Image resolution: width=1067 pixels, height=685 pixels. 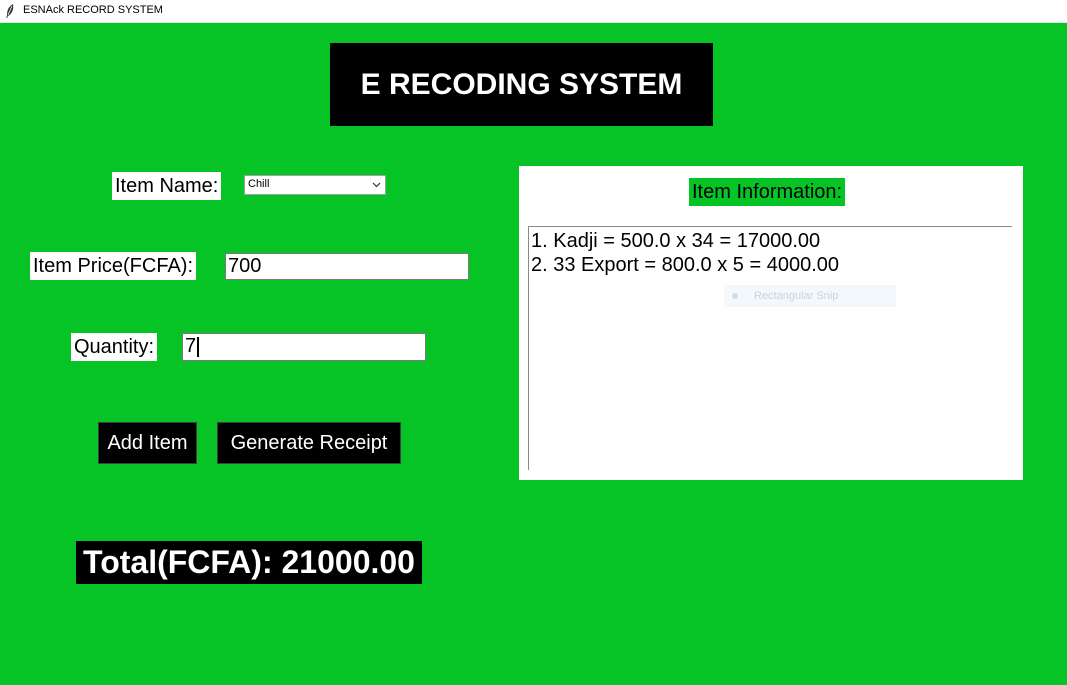 I want to click on window-titlebar: ESNAck RECORD SYSTEM, so click(x=533, y=11).